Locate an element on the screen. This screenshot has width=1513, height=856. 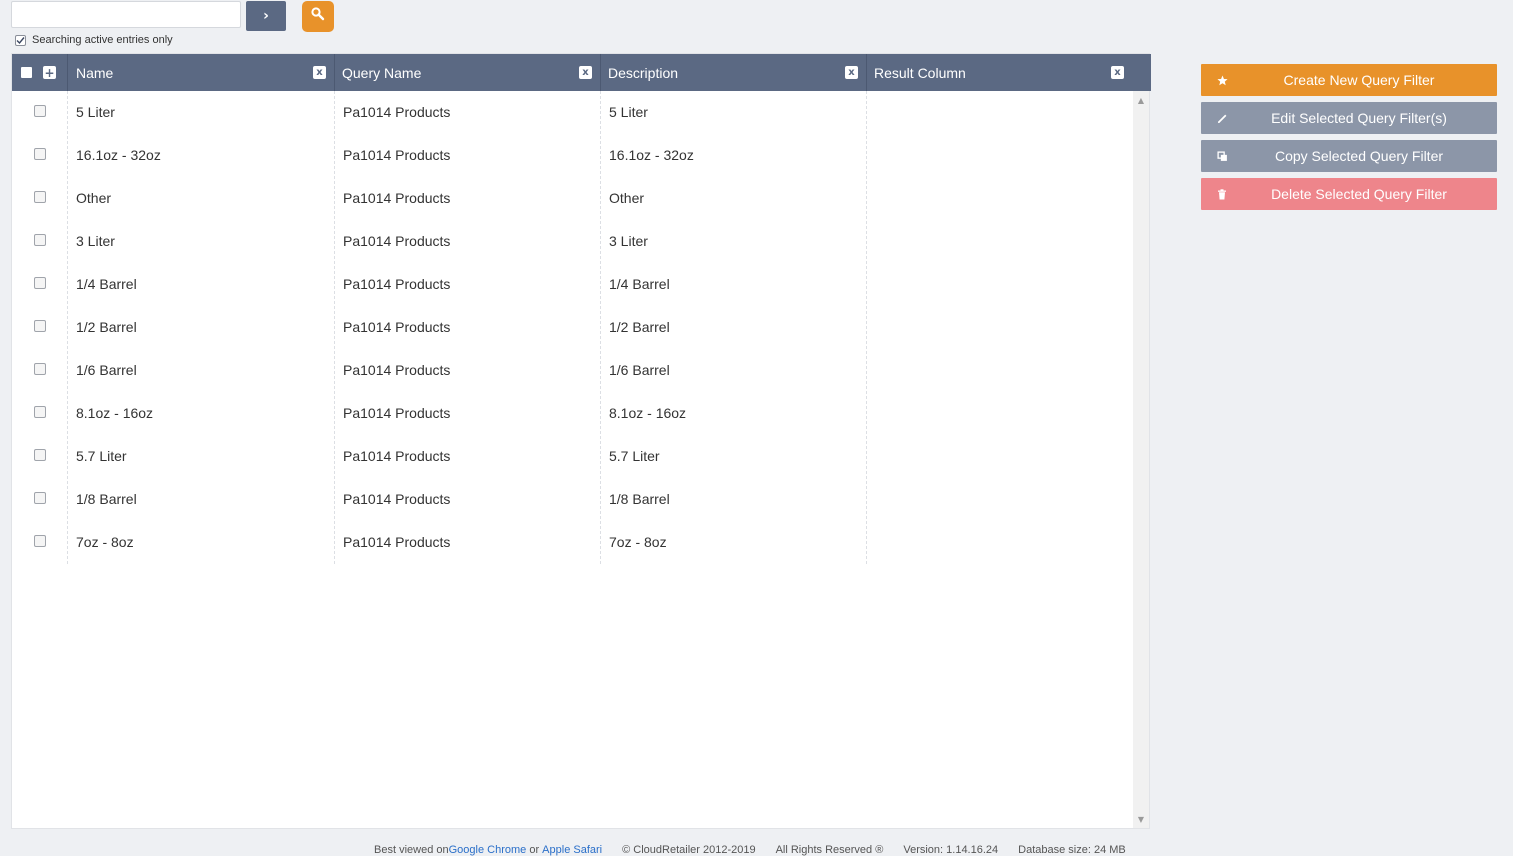
add-column-button: + is located at coordinates (49, 72).